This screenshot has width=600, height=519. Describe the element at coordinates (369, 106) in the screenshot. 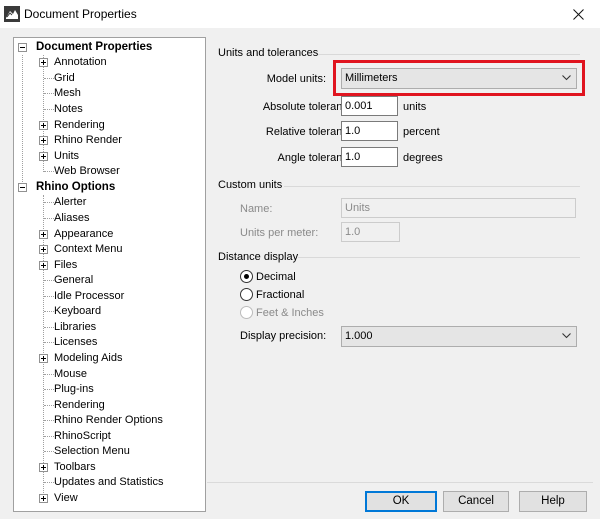

I see `absolute-tolerance-input: 0.001` at that location.